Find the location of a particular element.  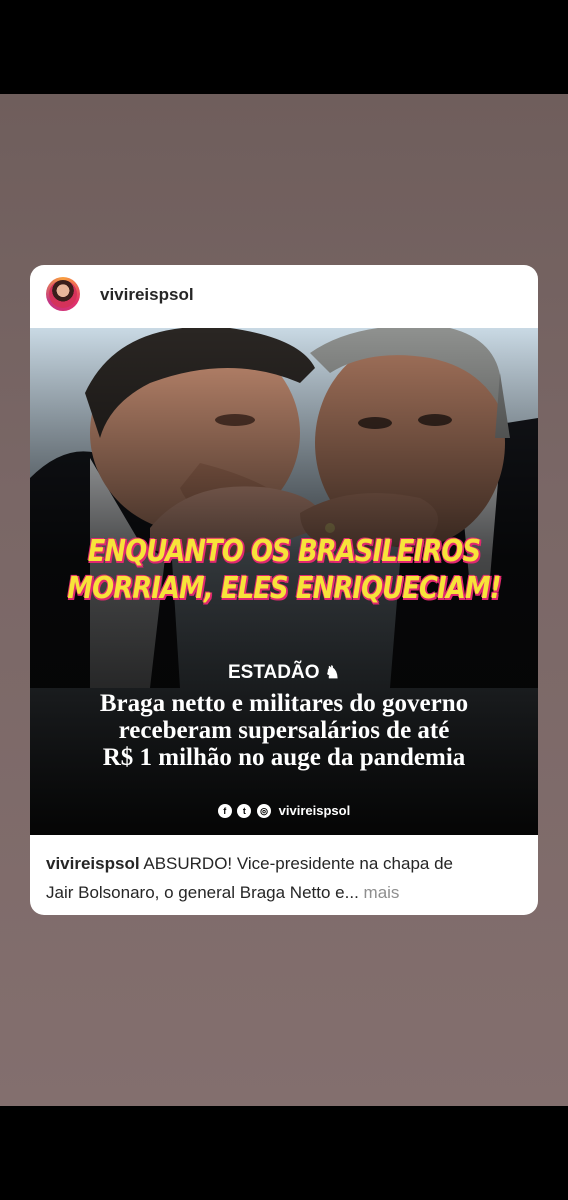

source-logo: ESTADÃO ♞ is located at coordinates (284, 673).